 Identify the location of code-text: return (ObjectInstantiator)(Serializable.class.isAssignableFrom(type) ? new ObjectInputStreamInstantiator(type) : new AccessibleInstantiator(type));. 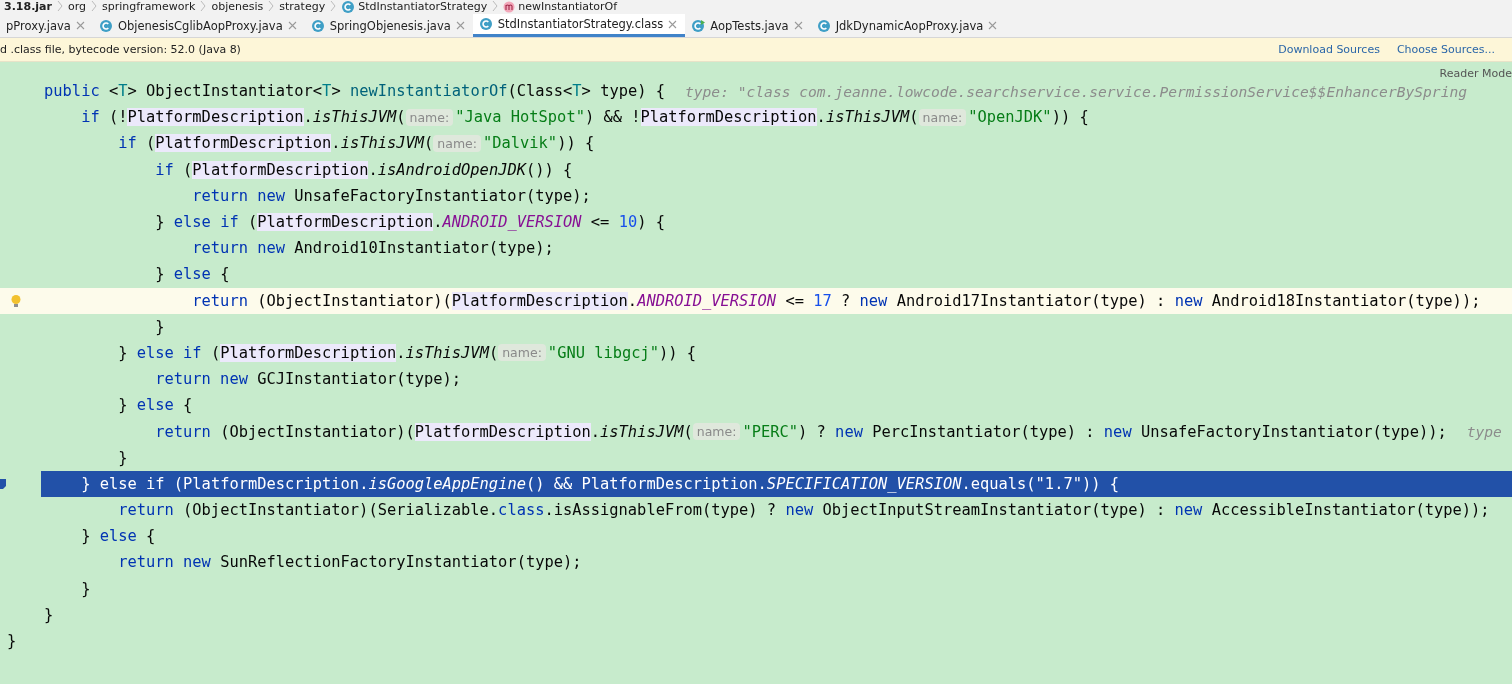
(804, 510).